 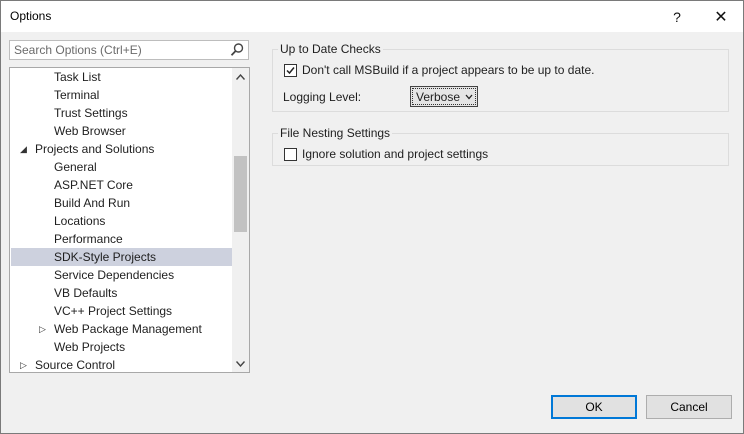 I want to click on help-button: ?, so click(x=677, y=16).